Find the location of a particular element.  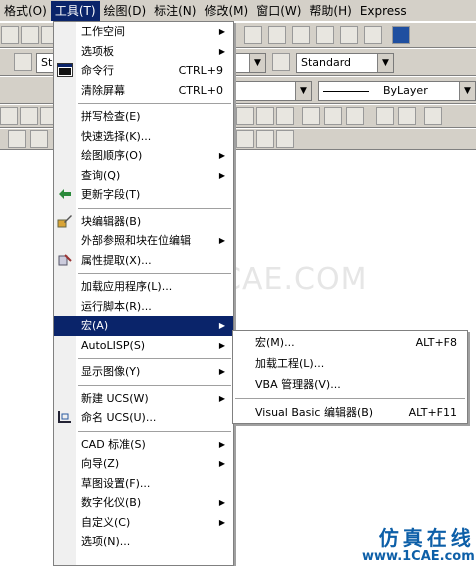

tools-menu-item: 显示图像(Y) ▶ is located at coordinates (143, 372).